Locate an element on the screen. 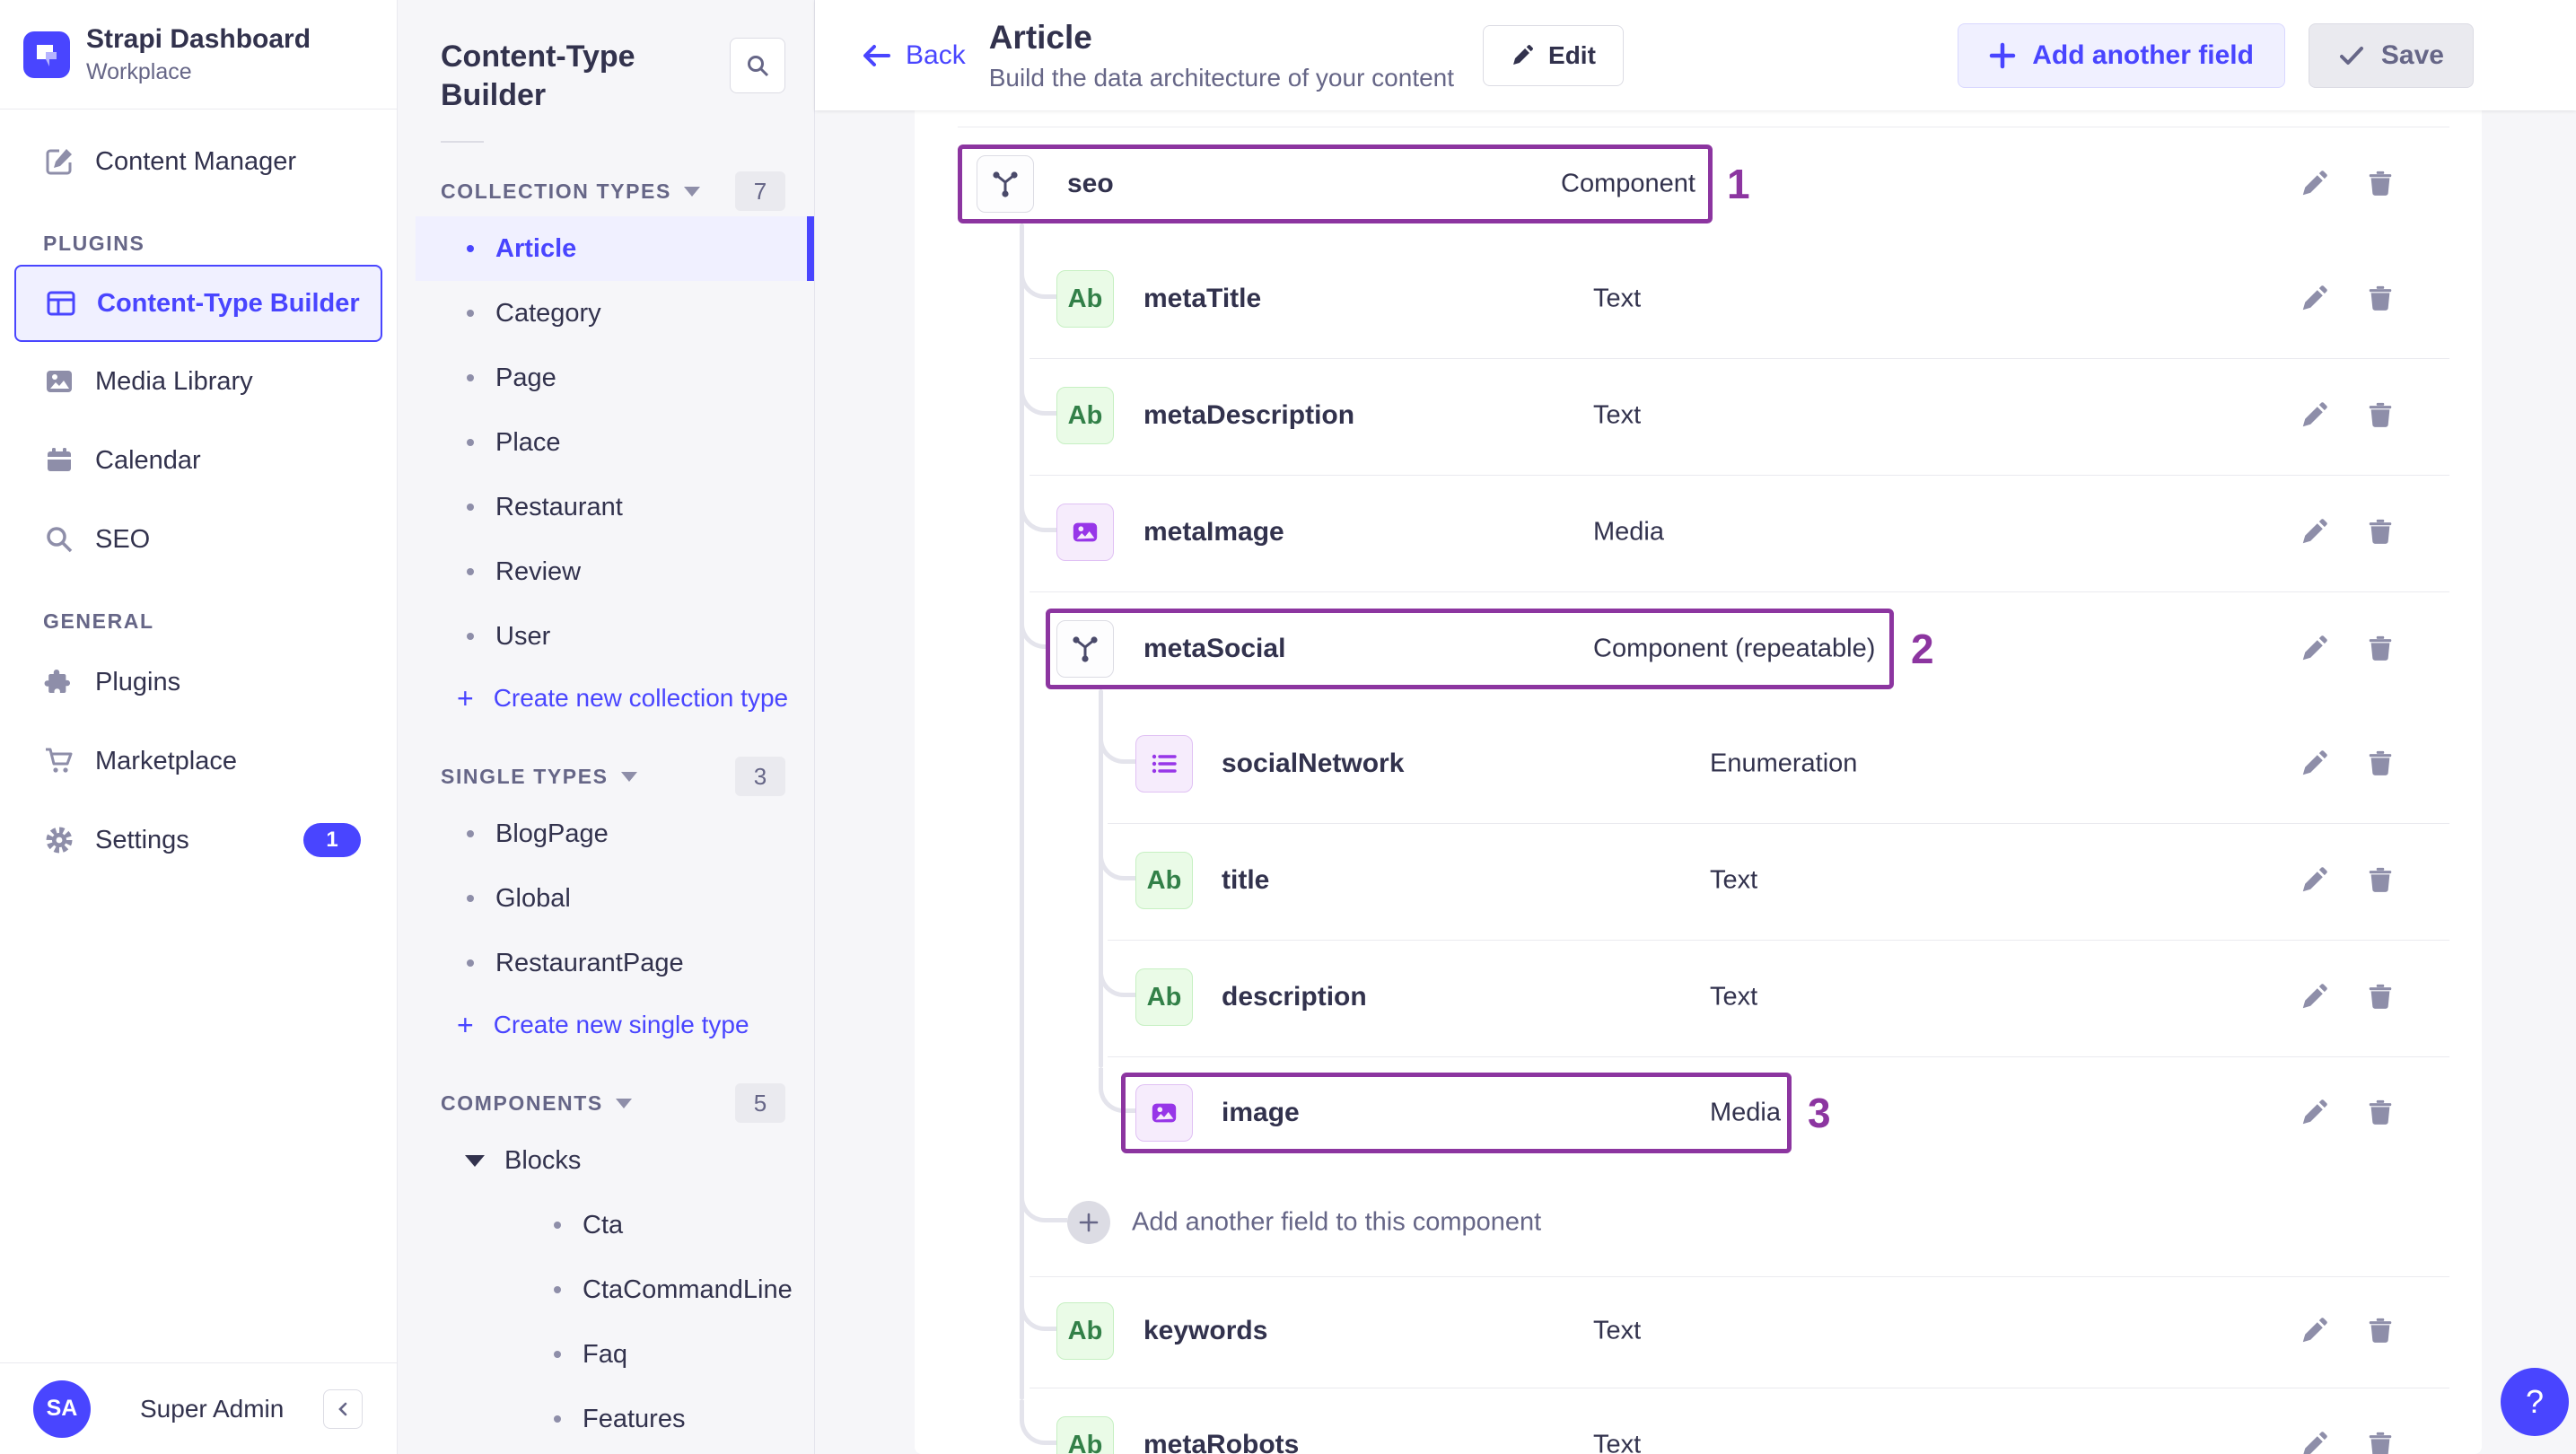 This screenshot has width=2576, height=1454. text-field-icon: Ab is located at coordinates (1085, 299).